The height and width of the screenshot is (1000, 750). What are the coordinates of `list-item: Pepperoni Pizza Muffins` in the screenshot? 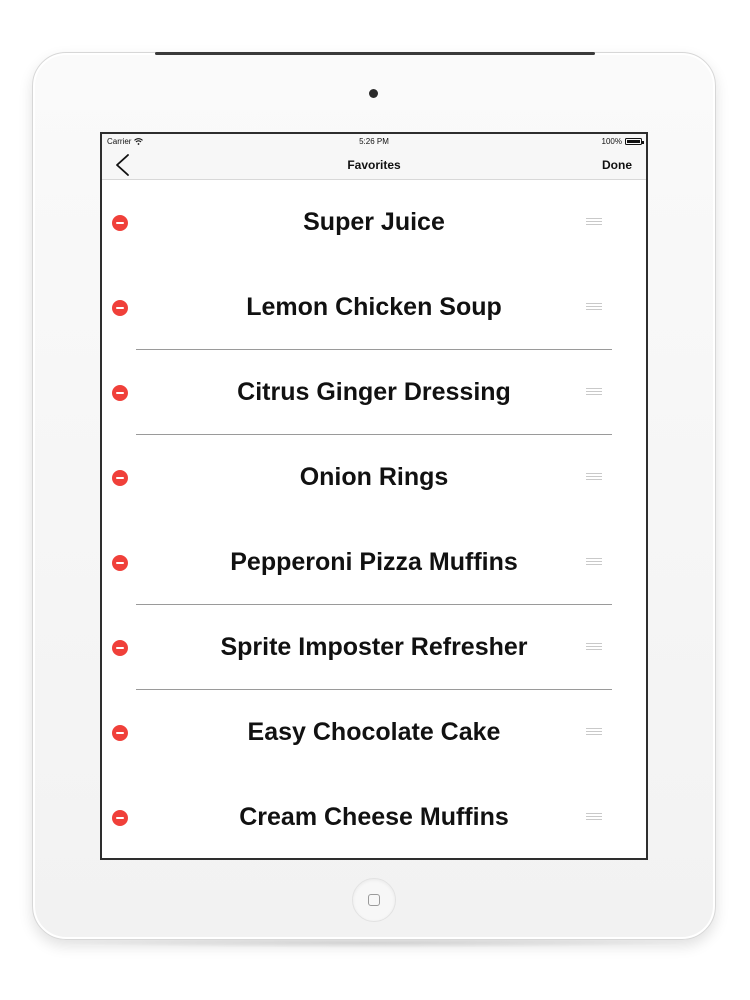 It's located at (374, 562).